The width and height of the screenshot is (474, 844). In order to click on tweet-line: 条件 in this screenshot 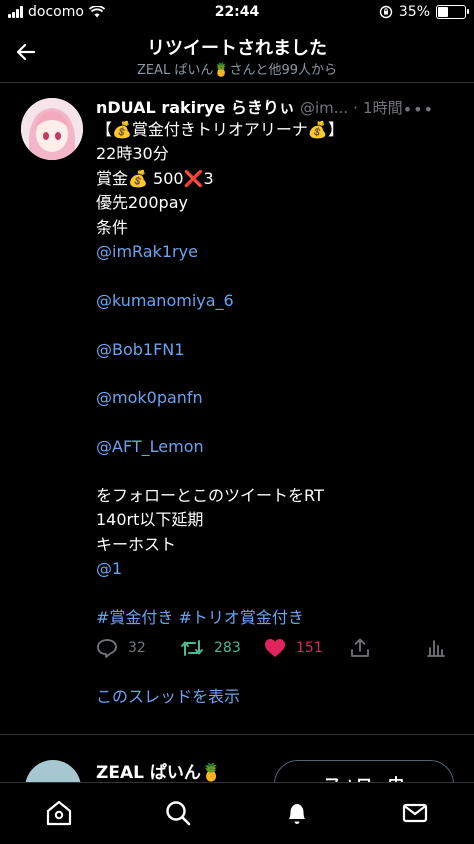, I will do `click(112, 227)`.